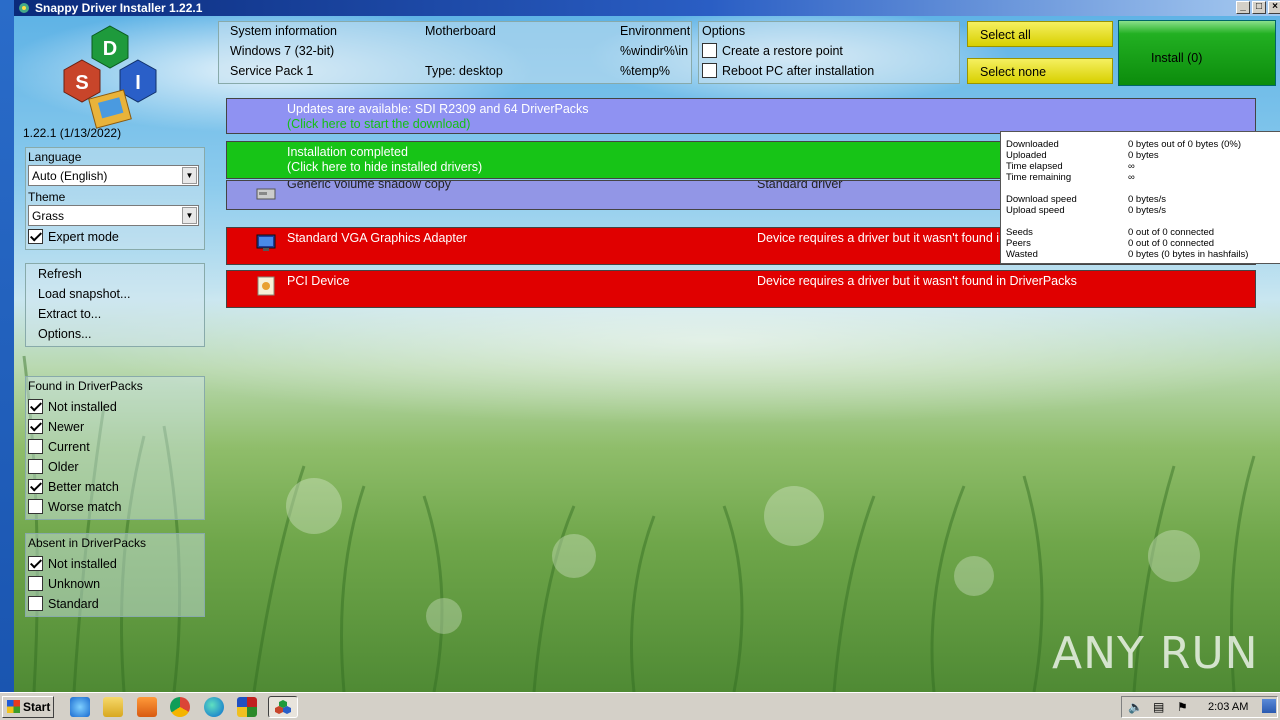 The height and width of the screenshot is (720, 1280). Describe the element at coordinates (464, 71) in the screenshot. I see `motherboard-type: Type: desktop` at that location.